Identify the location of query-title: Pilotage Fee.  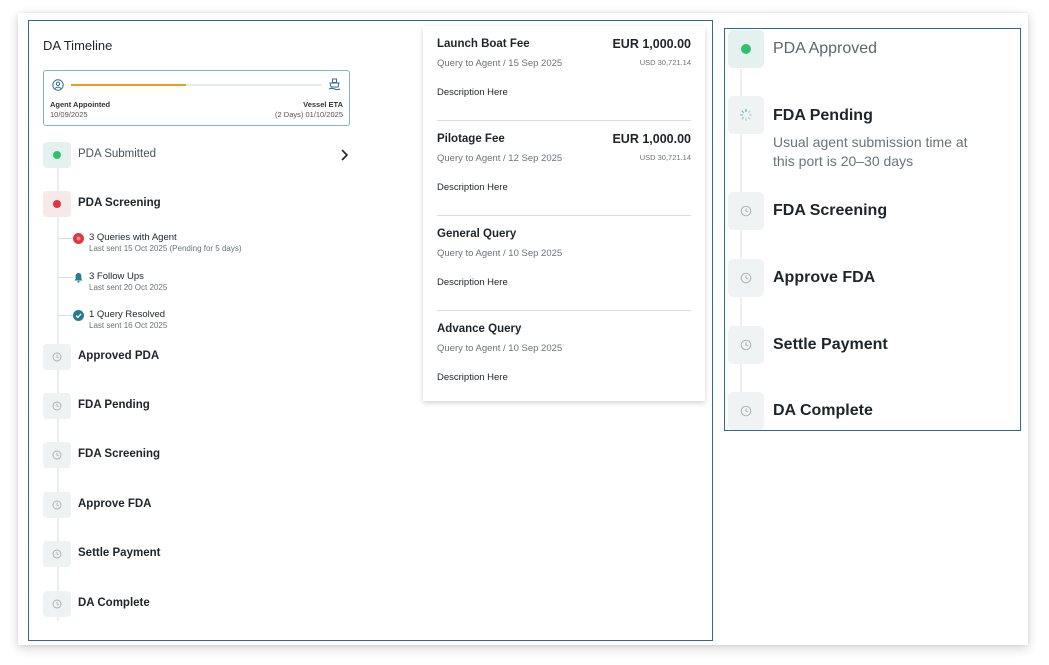
(471, 139).